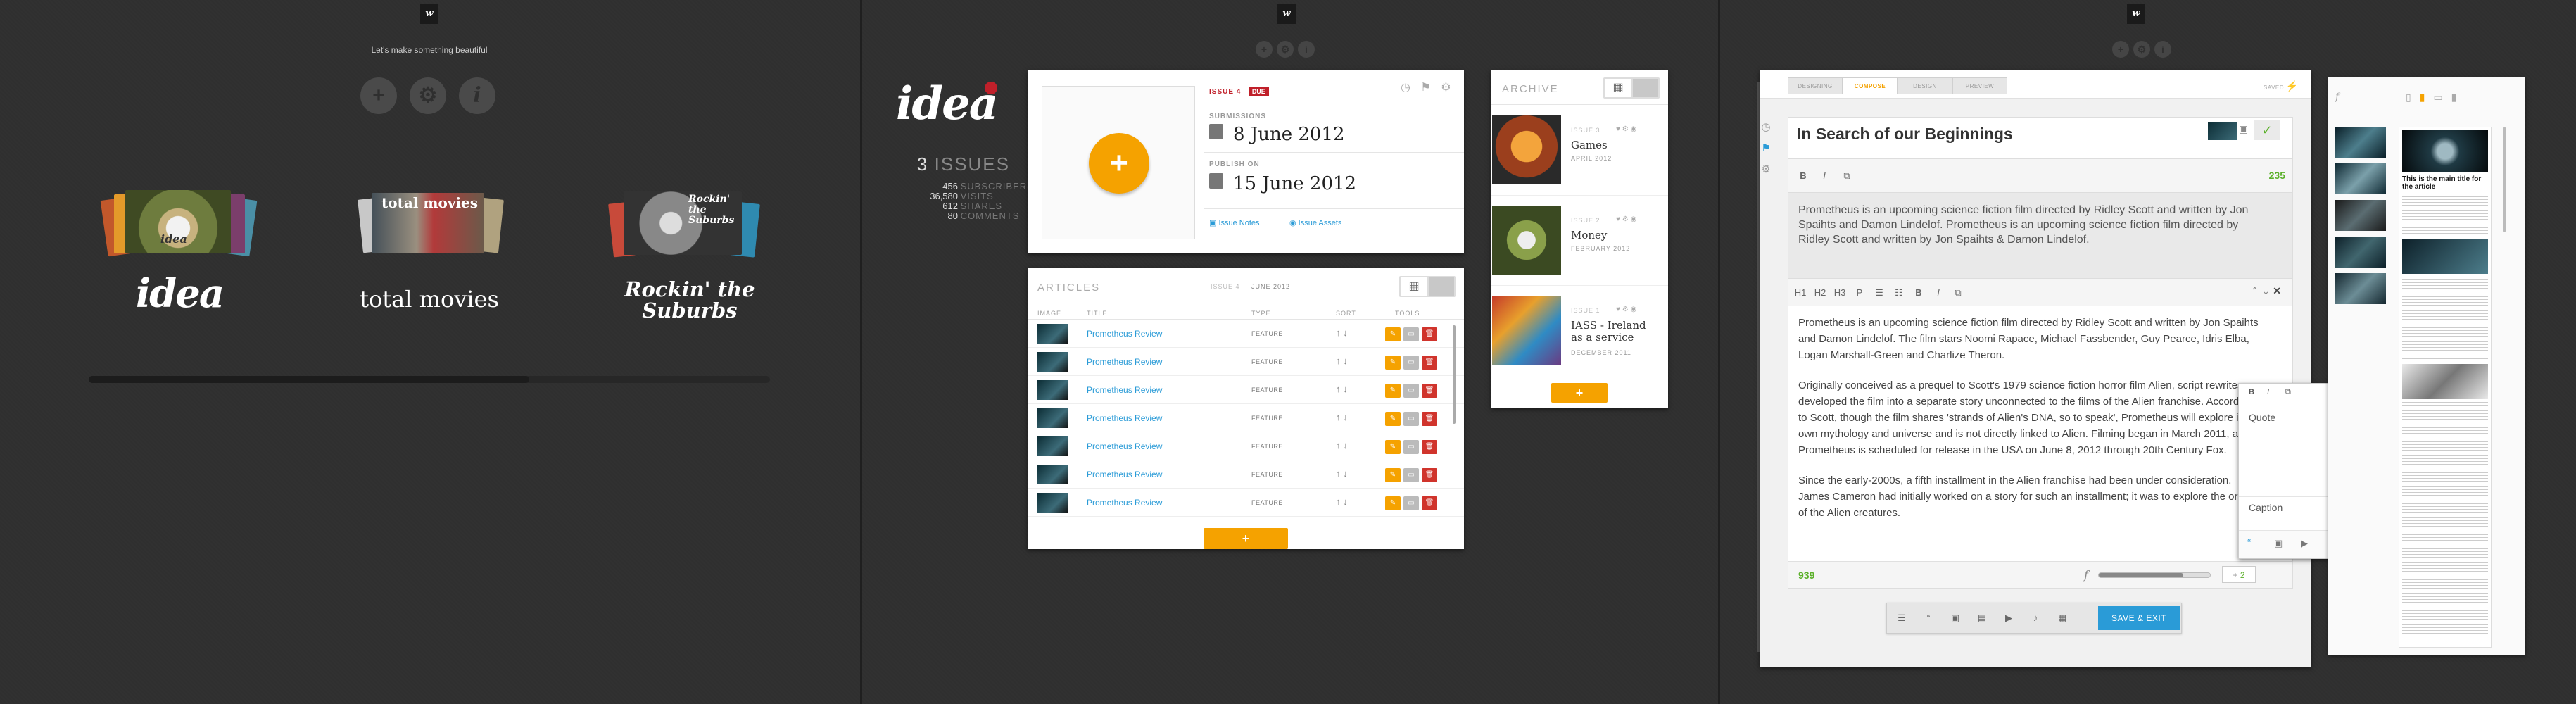 This screenshot has height=704, width=2576. I want to click on app-logo: w, so click(1286, 14).